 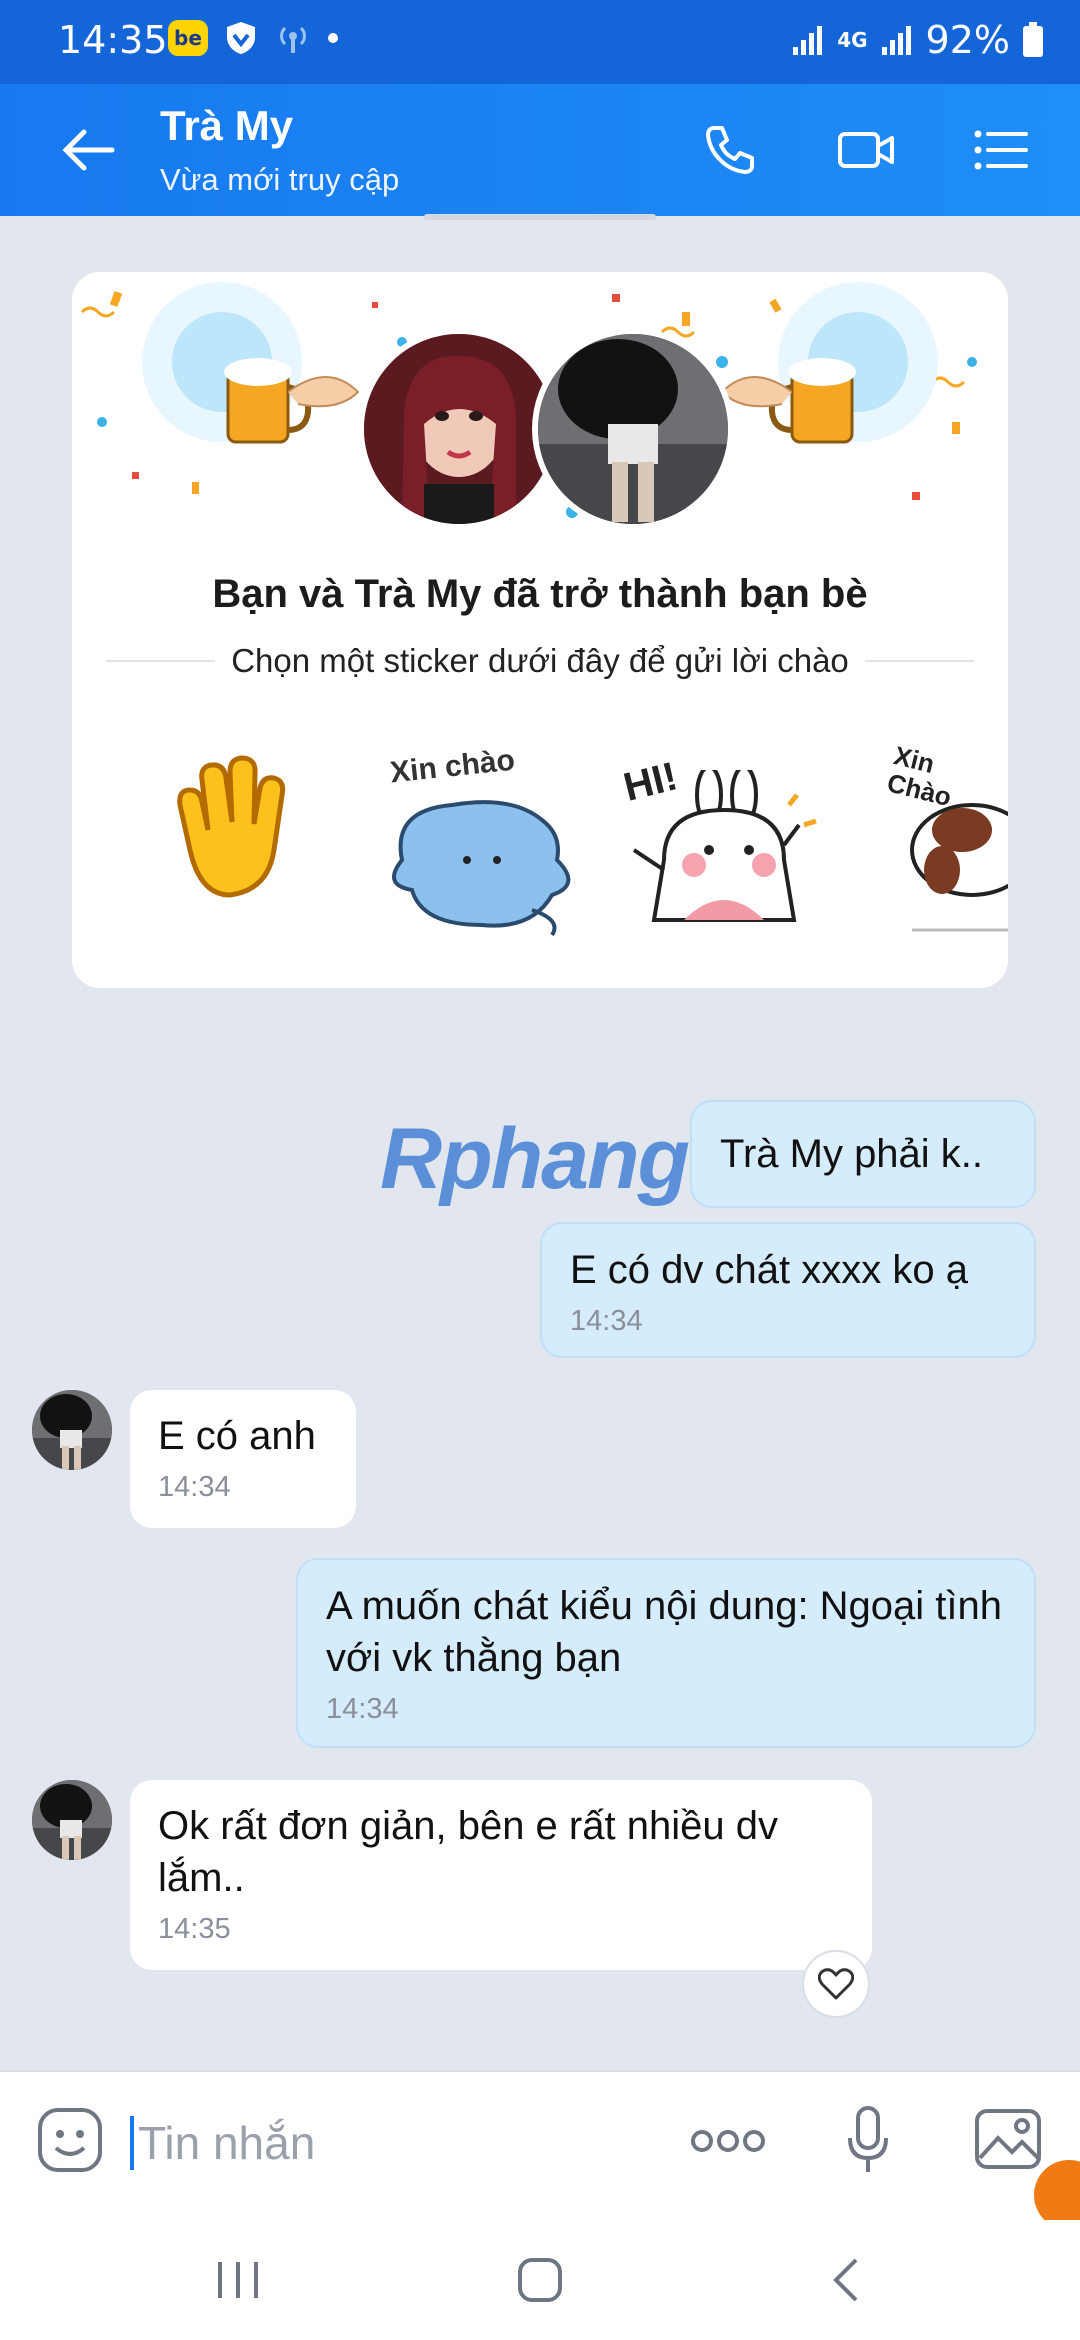 I want to click on sticker-icon, so click(x=70, y=2140).